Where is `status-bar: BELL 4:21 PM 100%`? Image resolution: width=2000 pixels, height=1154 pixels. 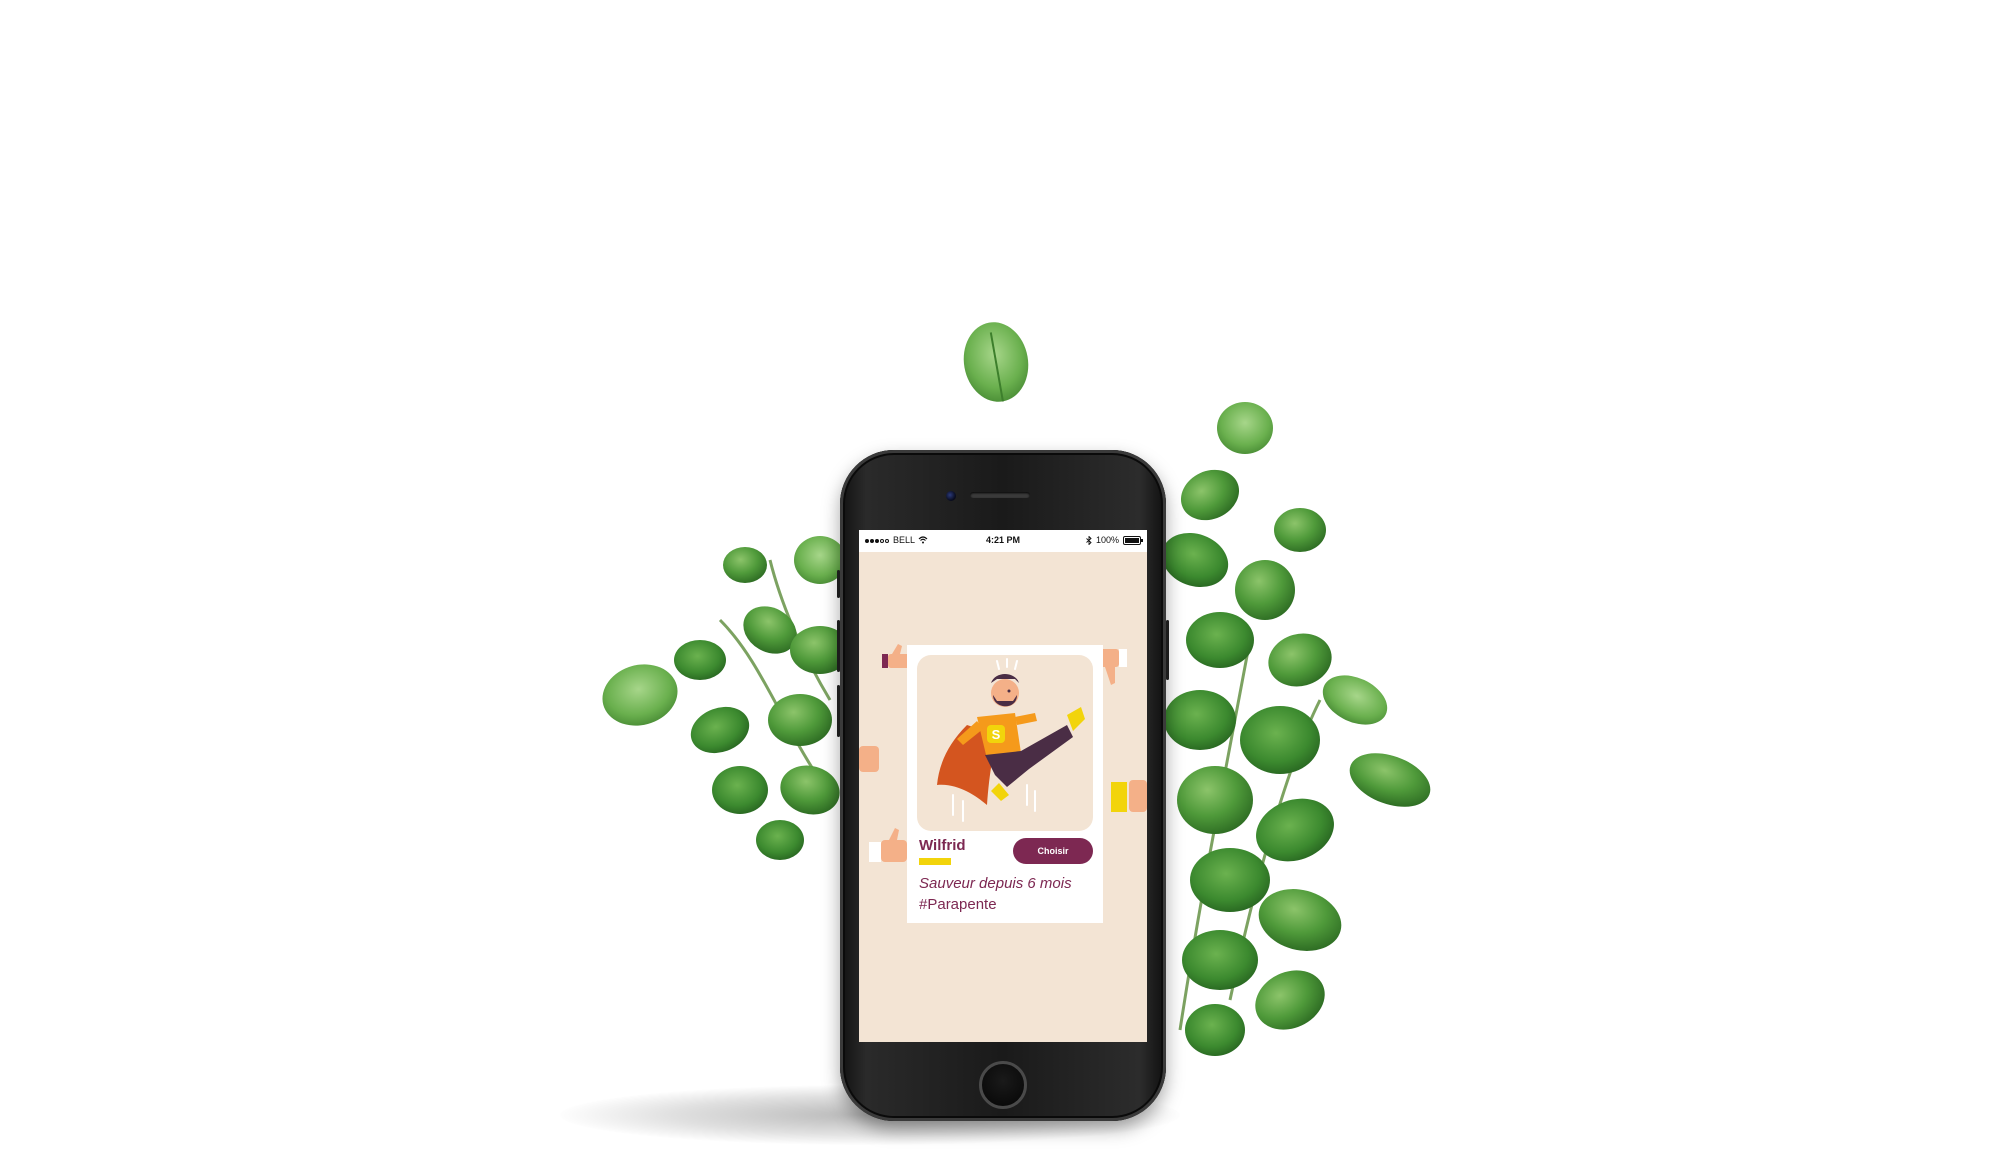 status-bar: BELL 4:21 PM 100% is located at coordinates (1003, 541).